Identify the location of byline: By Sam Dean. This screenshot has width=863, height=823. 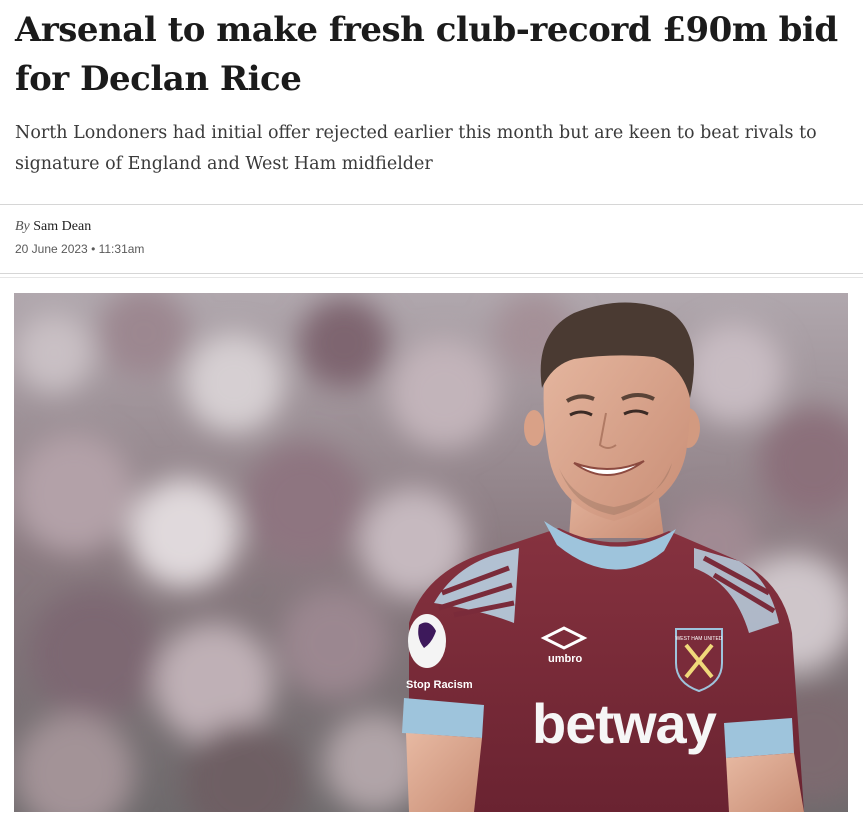
(53, 227).